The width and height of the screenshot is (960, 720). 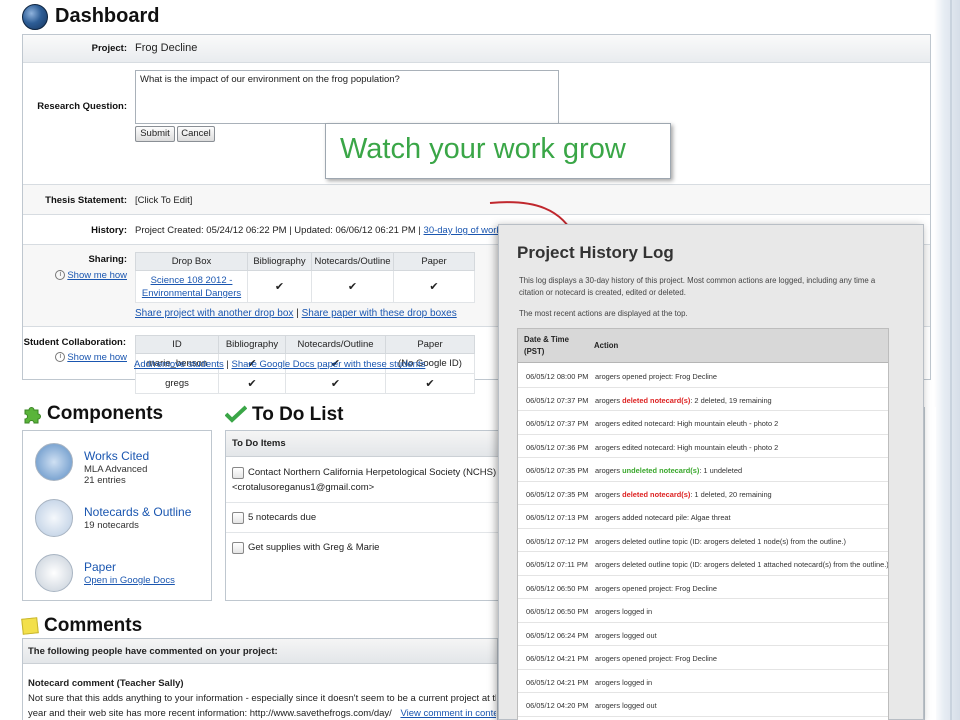 What do you see at coordinates (100, 567) in the screenshot?
I see `paper-link: Paper` at bounding box center [100, 567].